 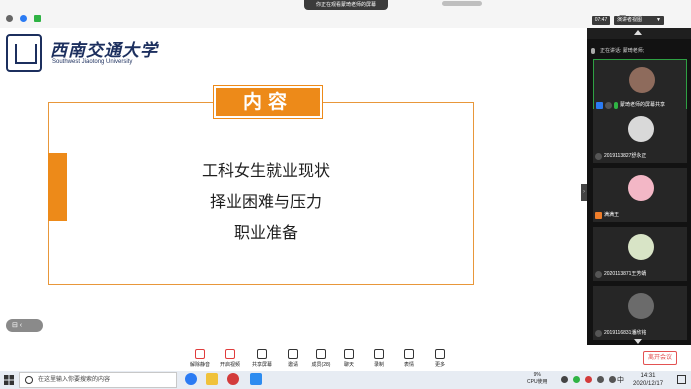 I want to click on windows-start-icon, so click(x=9, y=380).